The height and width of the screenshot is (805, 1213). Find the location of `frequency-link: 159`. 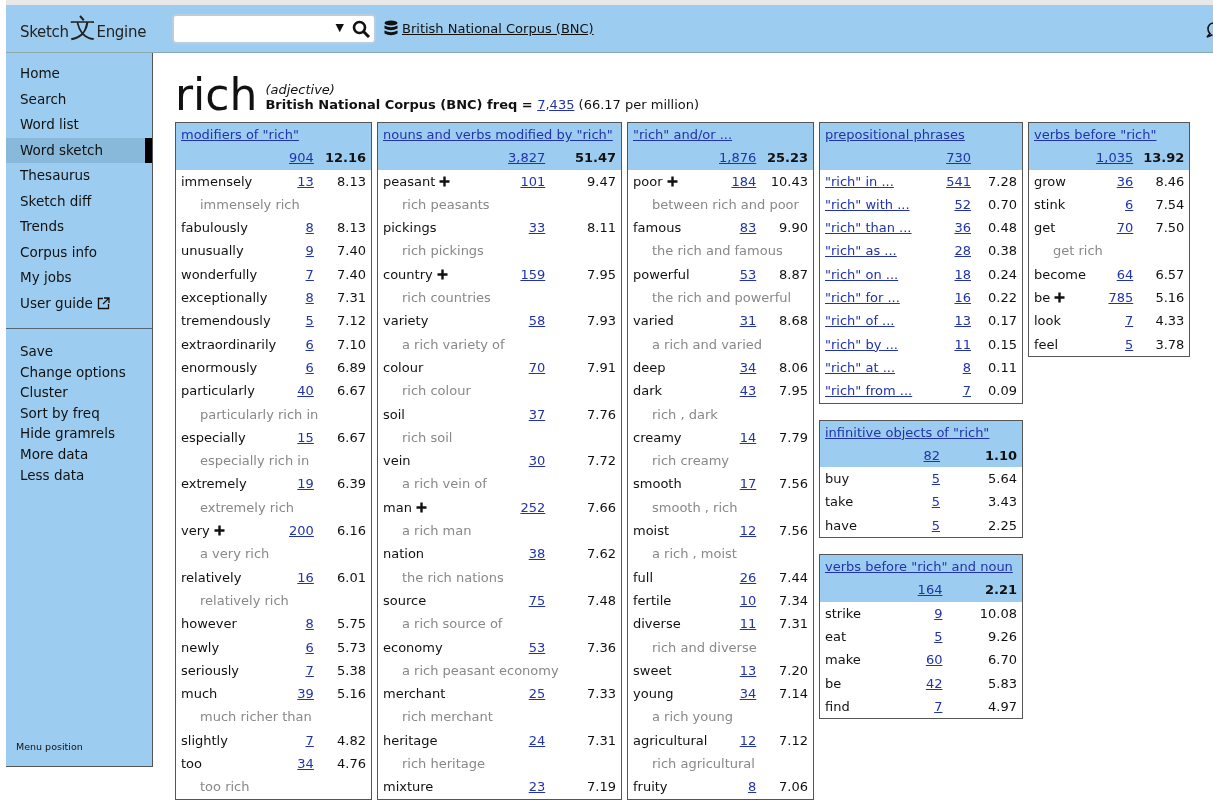

frequency-link: 159 is located at coordinates (533, 274).